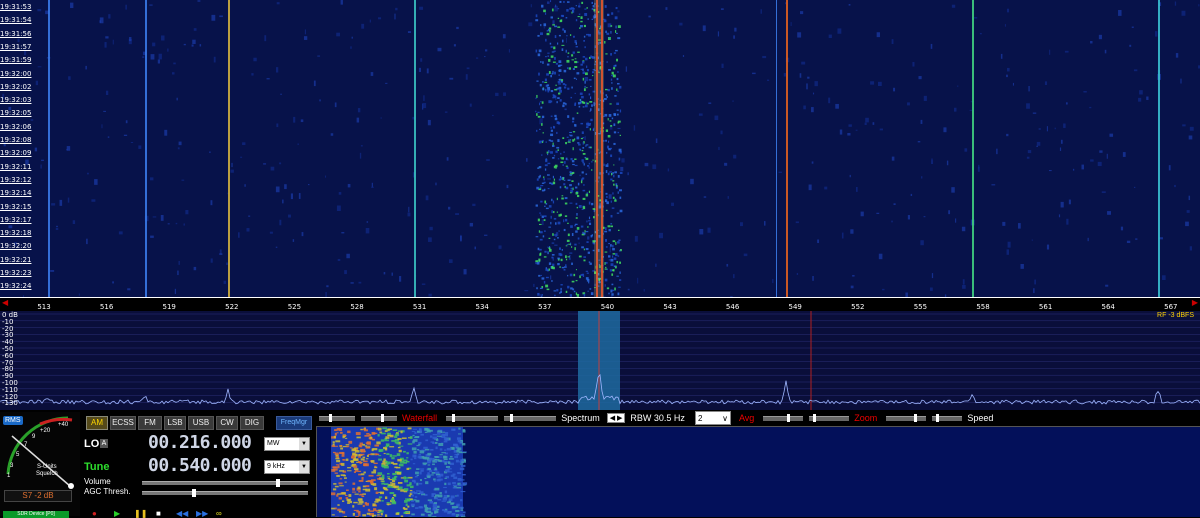  Describe the element at coordinates (104, 443) in the screenshot. I see `lo-lock-button: A` at that location.